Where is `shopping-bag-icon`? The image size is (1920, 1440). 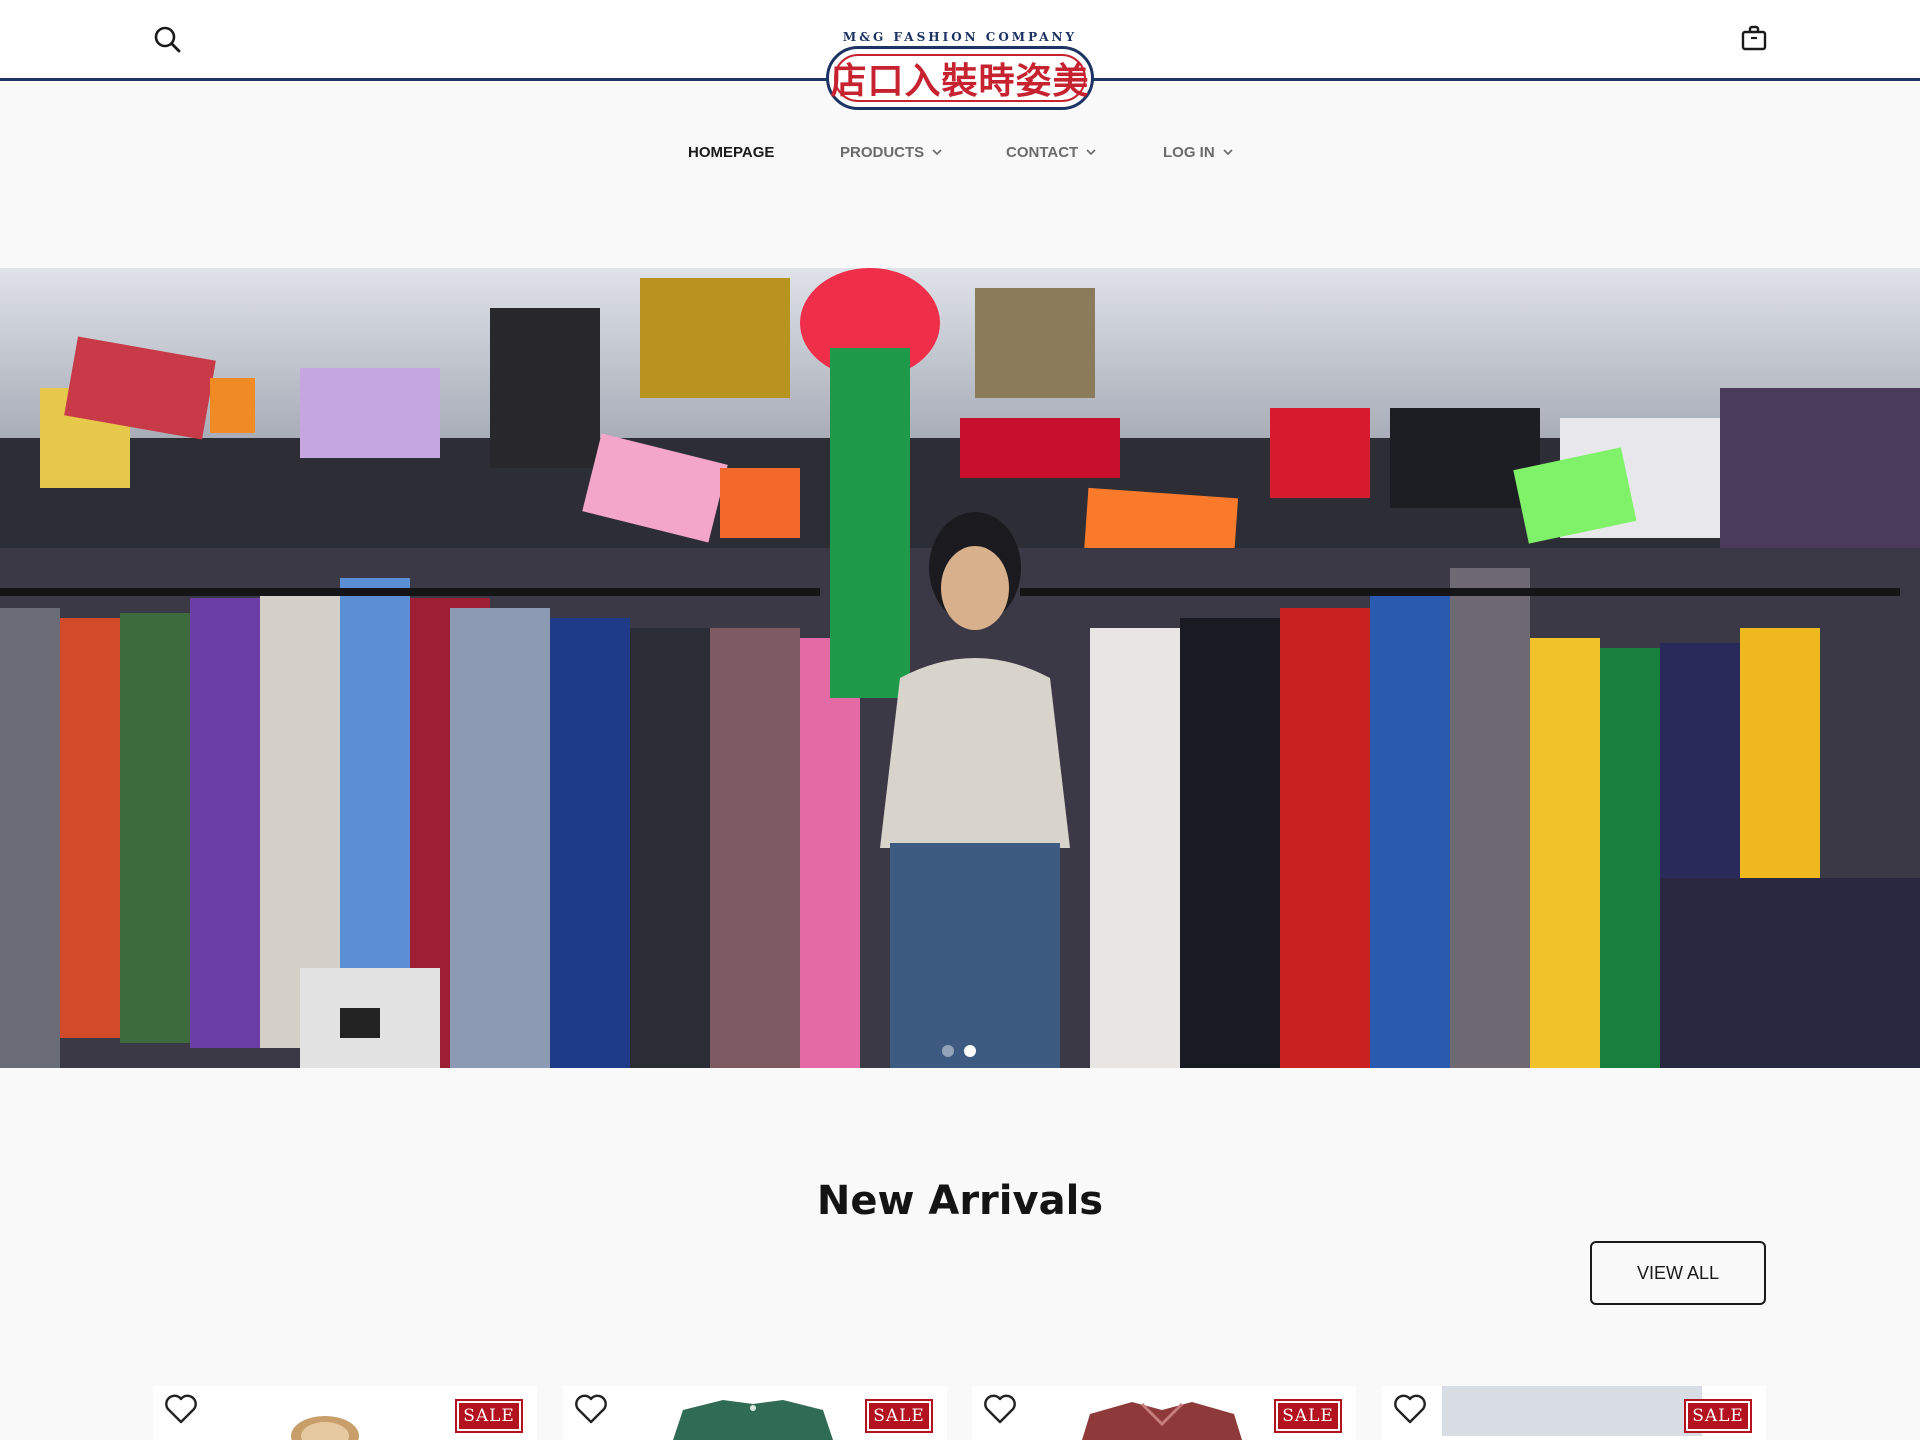
shopping-bag-icon is located at coordinates (1754, 38).